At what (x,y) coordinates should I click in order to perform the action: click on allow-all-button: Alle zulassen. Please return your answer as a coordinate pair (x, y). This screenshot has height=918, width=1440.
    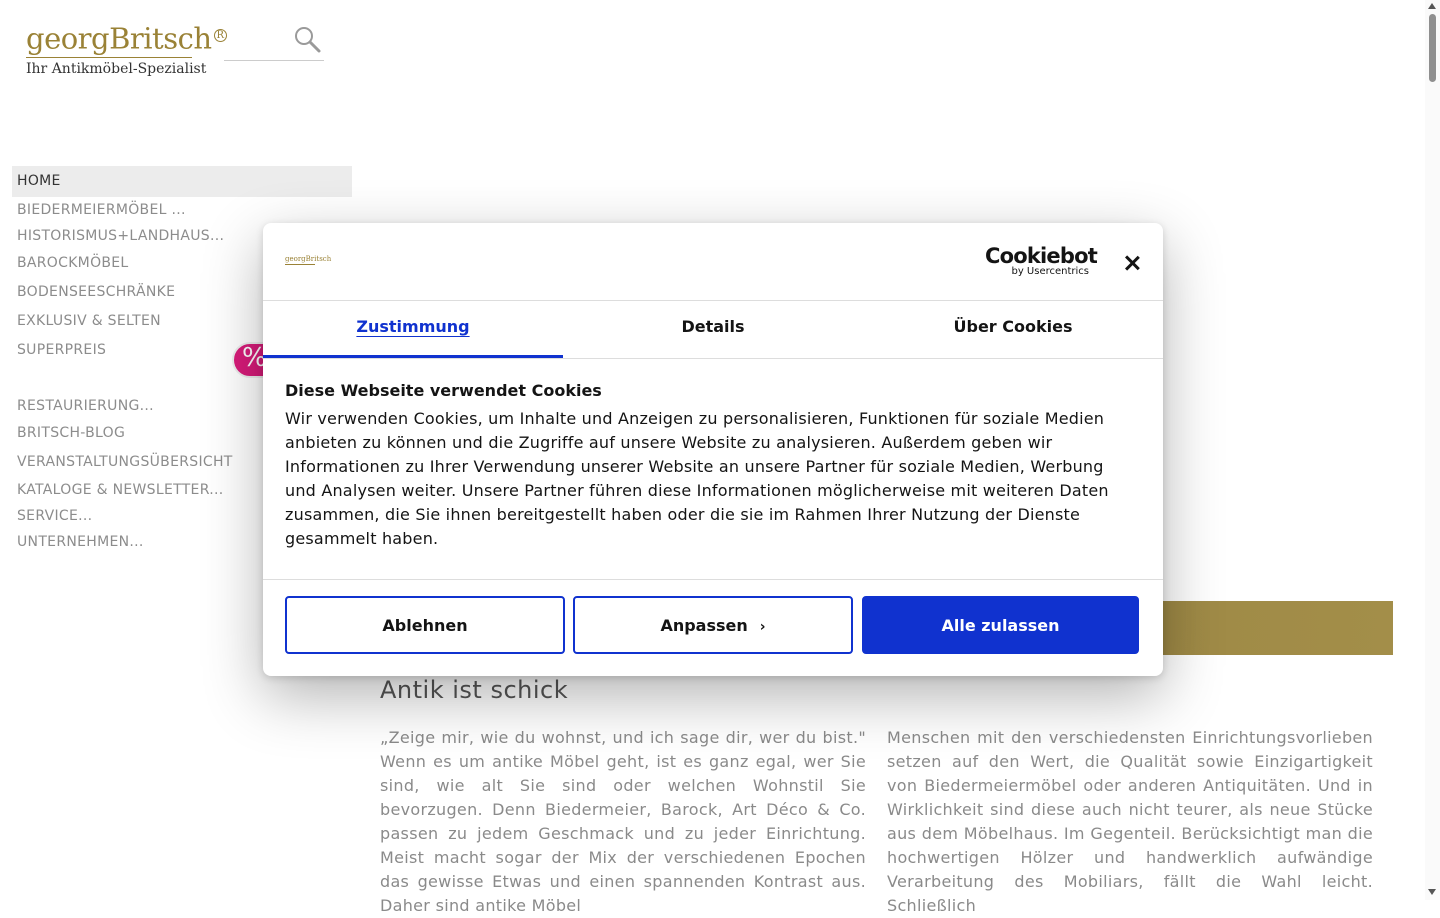
    Looking at the image, I should click on (1000, 625).